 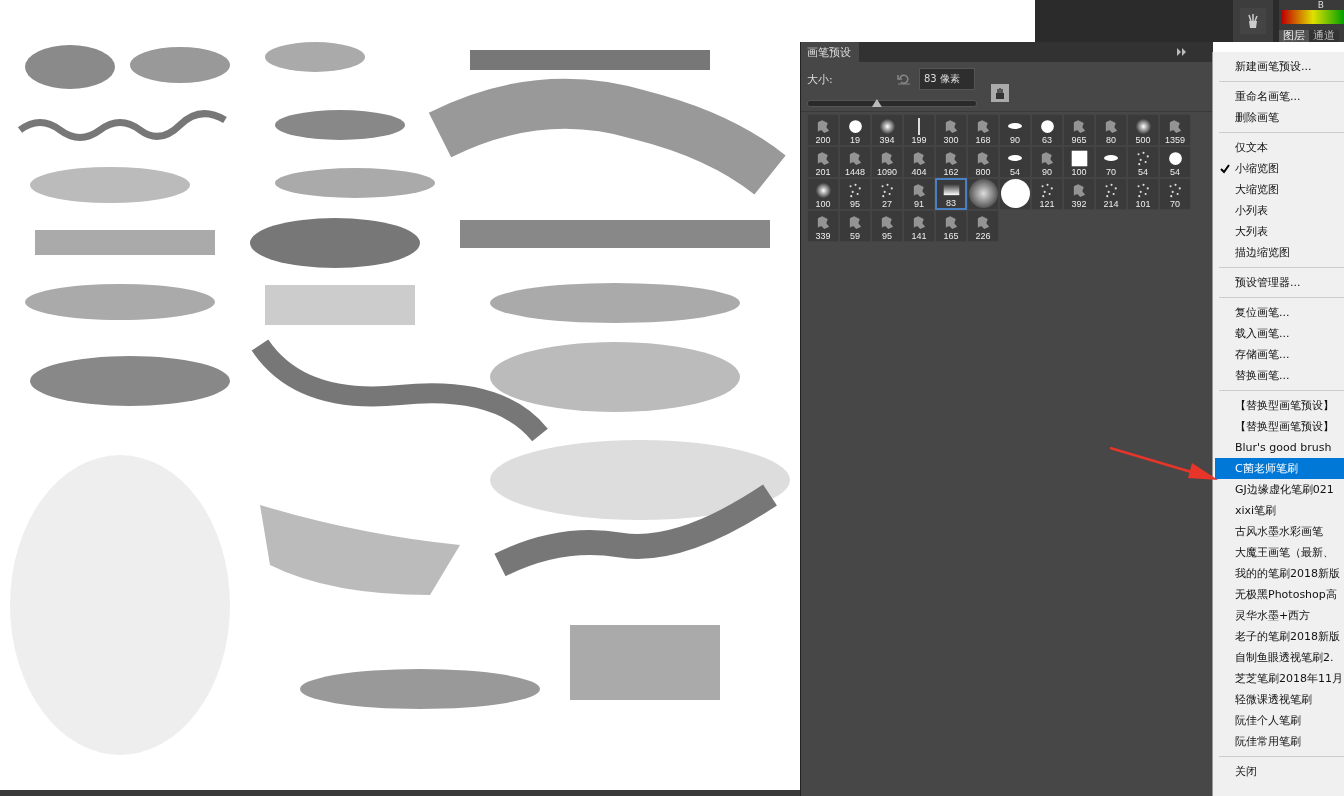 What do you see at coordinates (1079, 194) in the screenshot?
I see `brush-preset: 392` at bounding box center [1079, 194].